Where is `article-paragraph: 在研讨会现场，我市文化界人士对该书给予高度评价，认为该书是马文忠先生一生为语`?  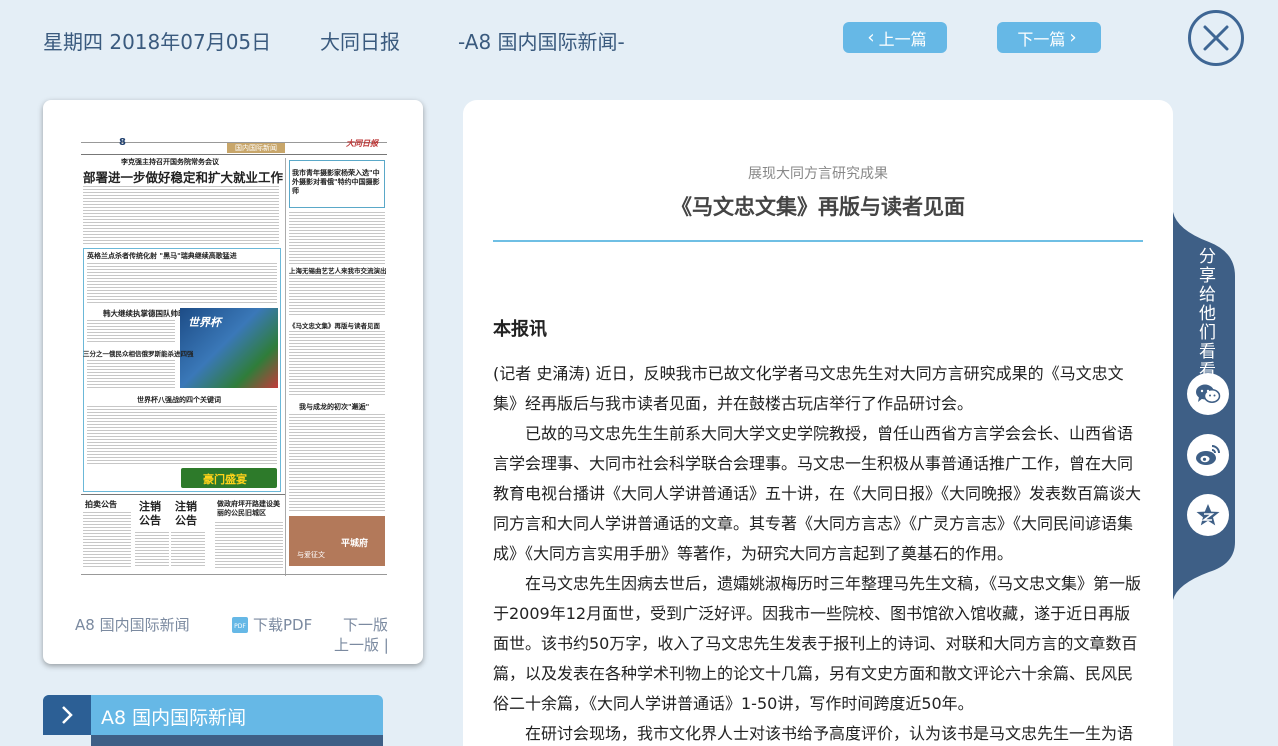
article-paragraph: 在研讨会现场，我市文化界人士对该书给予高度评价，认为该书是马文忠先生一生为语 is located at coordinates (829, 733).